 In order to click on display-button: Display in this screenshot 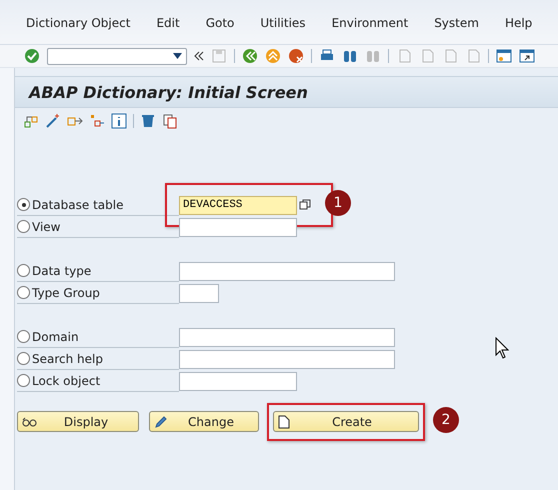, I will do `click(78, 421)`.